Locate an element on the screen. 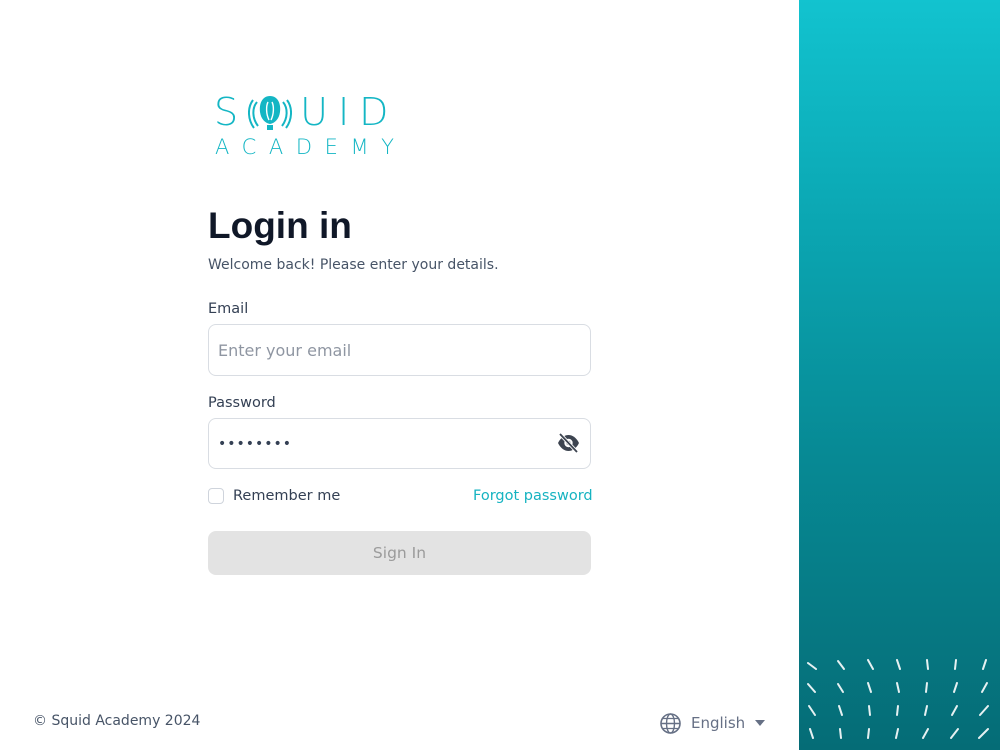 This screenshot has height=750, width=1000. squid-academy-logo: S UID ACADEMY is located at coordinates (319, 127).